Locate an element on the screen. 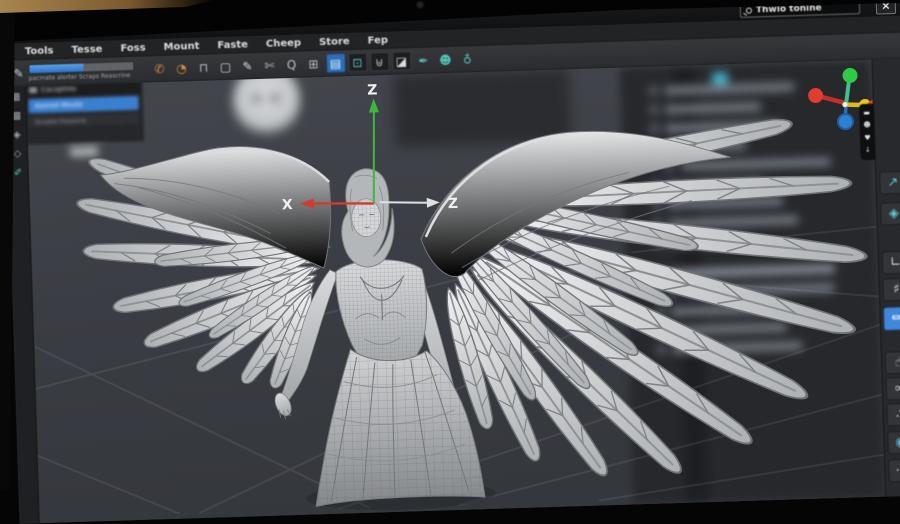  sphere-tool-button: ◉ is located at coordinates (893, 442).